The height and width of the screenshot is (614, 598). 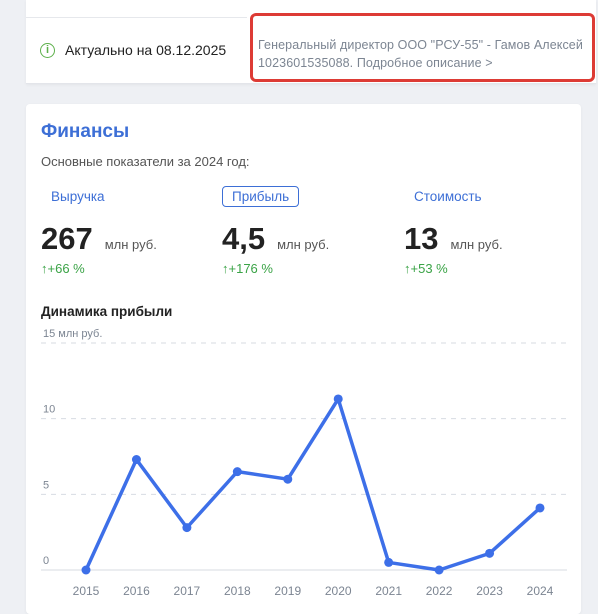 I want to click on finance-subtitle: Основные показатели за 2024 год:, so click(x=145, y=161).